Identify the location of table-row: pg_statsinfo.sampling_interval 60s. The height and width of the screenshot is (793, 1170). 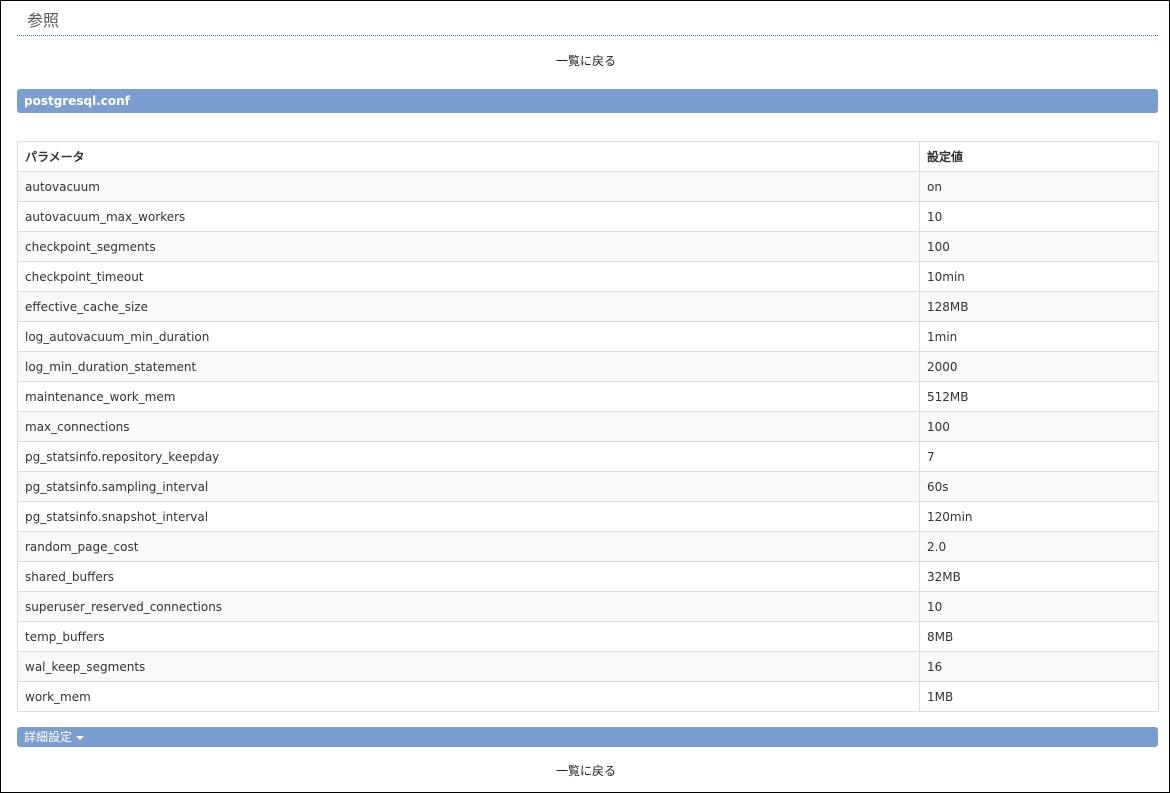
(588, 486).